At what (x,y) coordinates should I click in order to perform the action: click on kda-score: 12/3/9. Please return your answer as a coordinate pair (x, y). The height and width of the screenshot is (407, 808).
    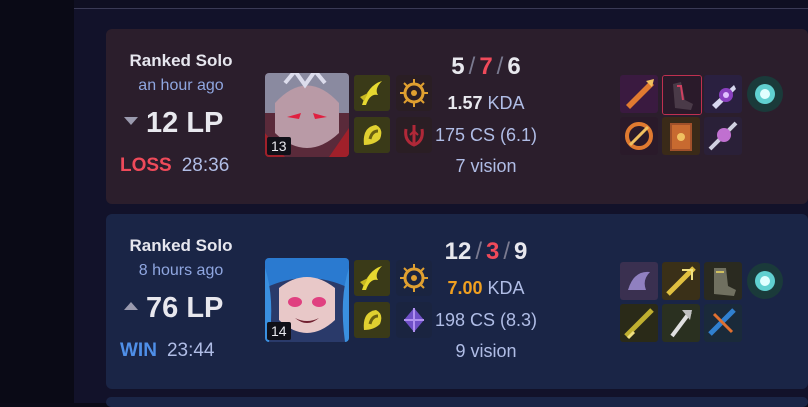
    Looking at the image, I should click on (486, 251).